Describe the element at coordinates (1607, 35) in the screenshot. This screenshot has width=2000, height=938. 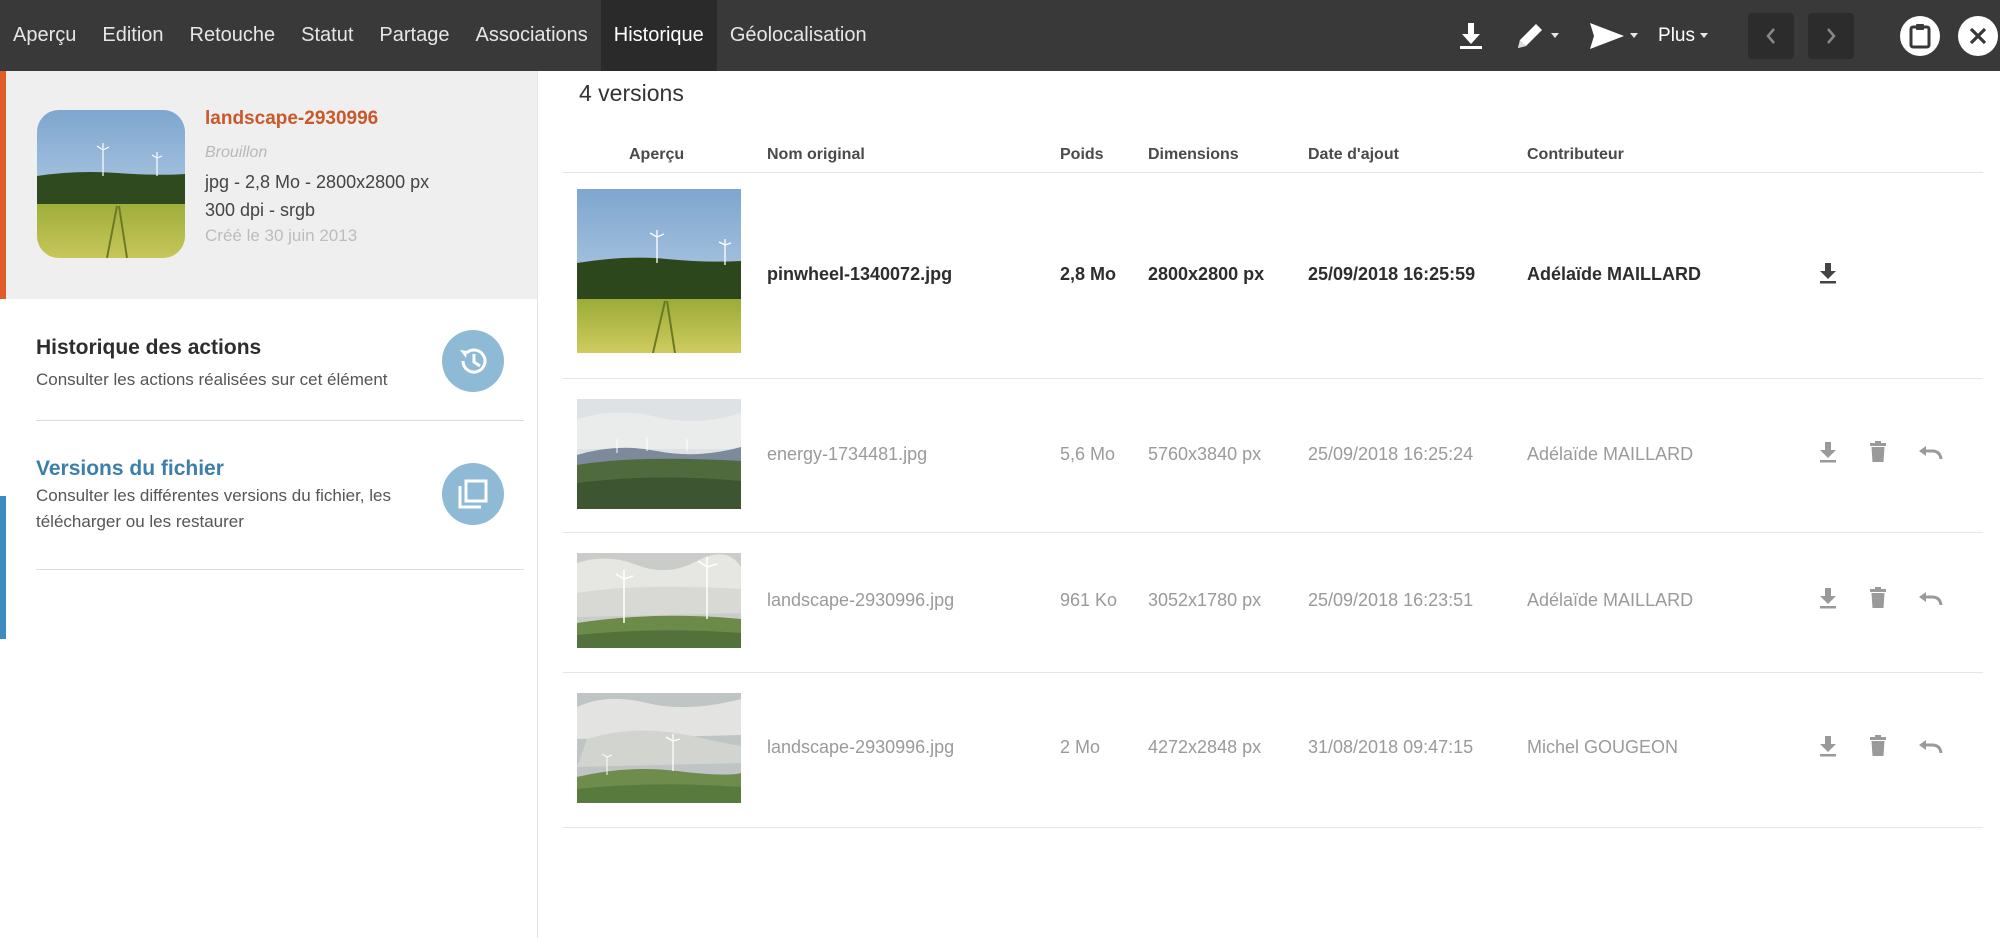
I see `send-icon` at that location.